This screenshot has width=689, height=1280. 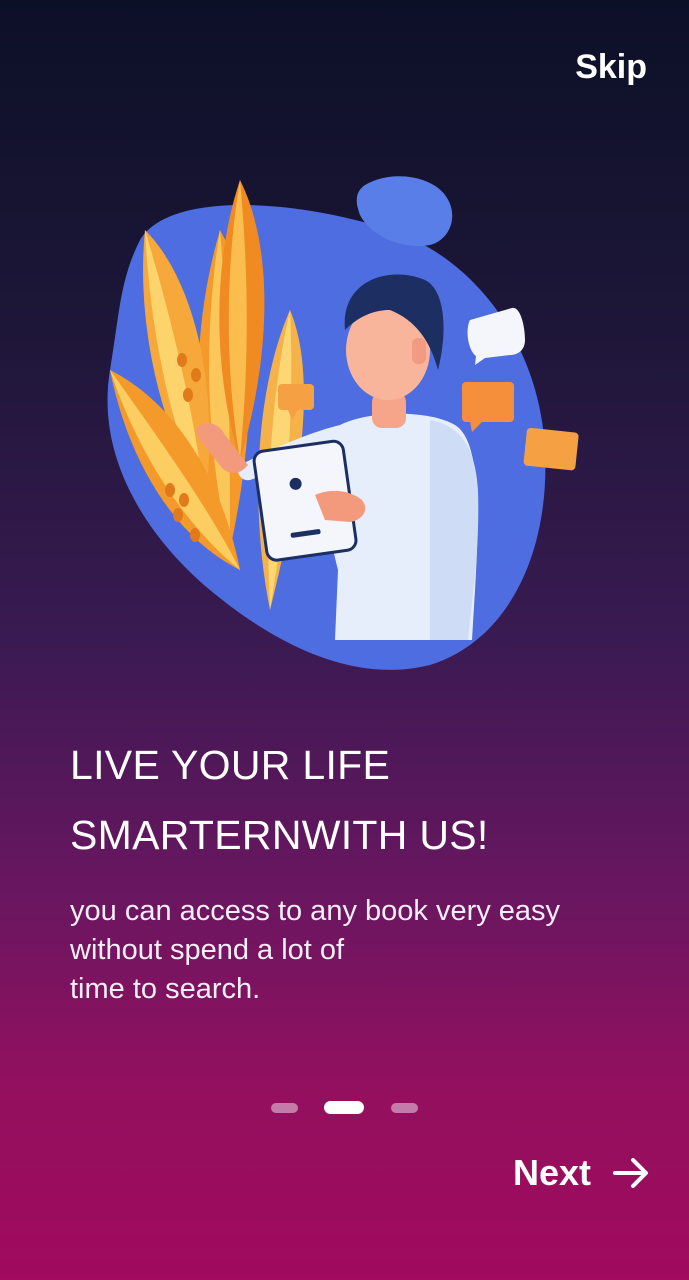 I want to click on next-button: Next, so click(x=582, y=1173).